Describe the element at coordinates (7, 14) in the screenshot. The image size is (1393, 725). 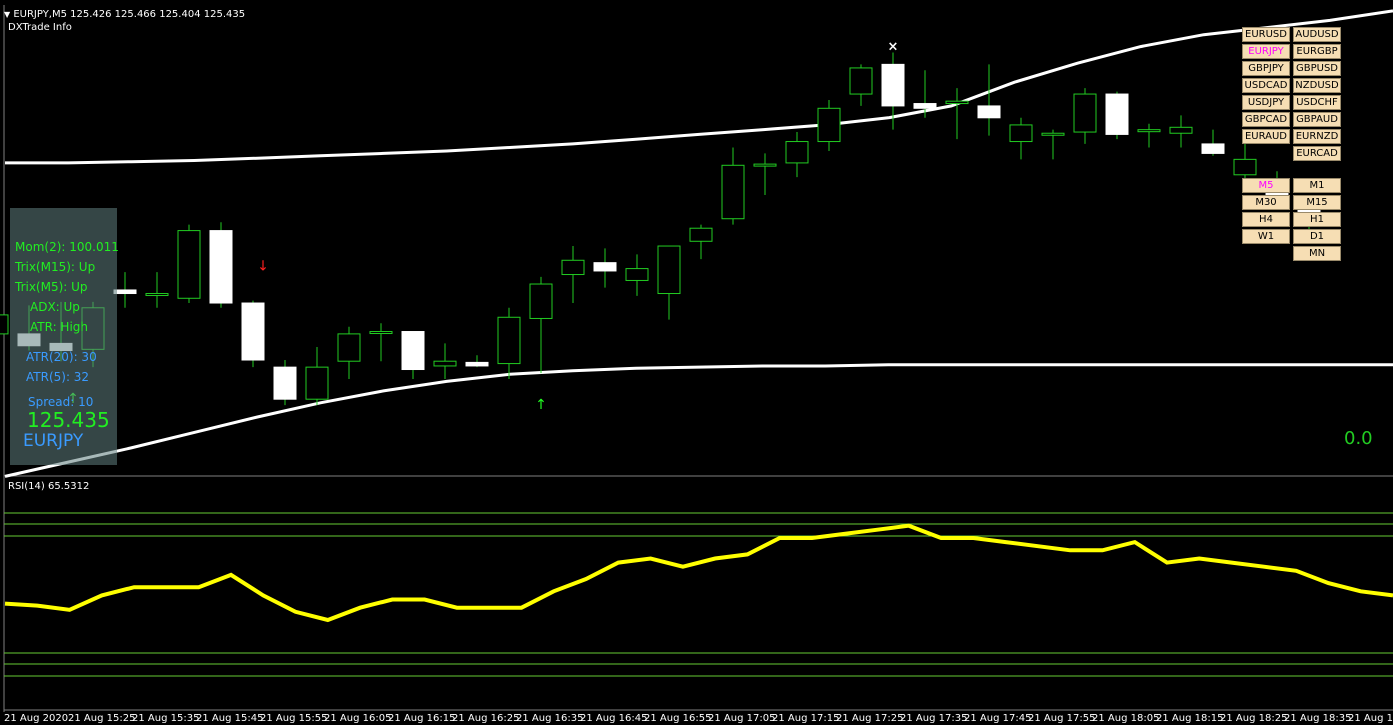
I see `dropdown-triangle-icon: ▼` at that location.